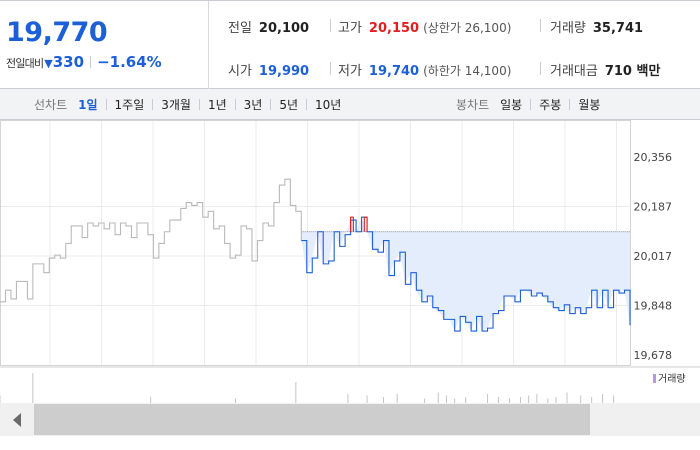  I want to click on high-value: 20,150, so click(394, 28).